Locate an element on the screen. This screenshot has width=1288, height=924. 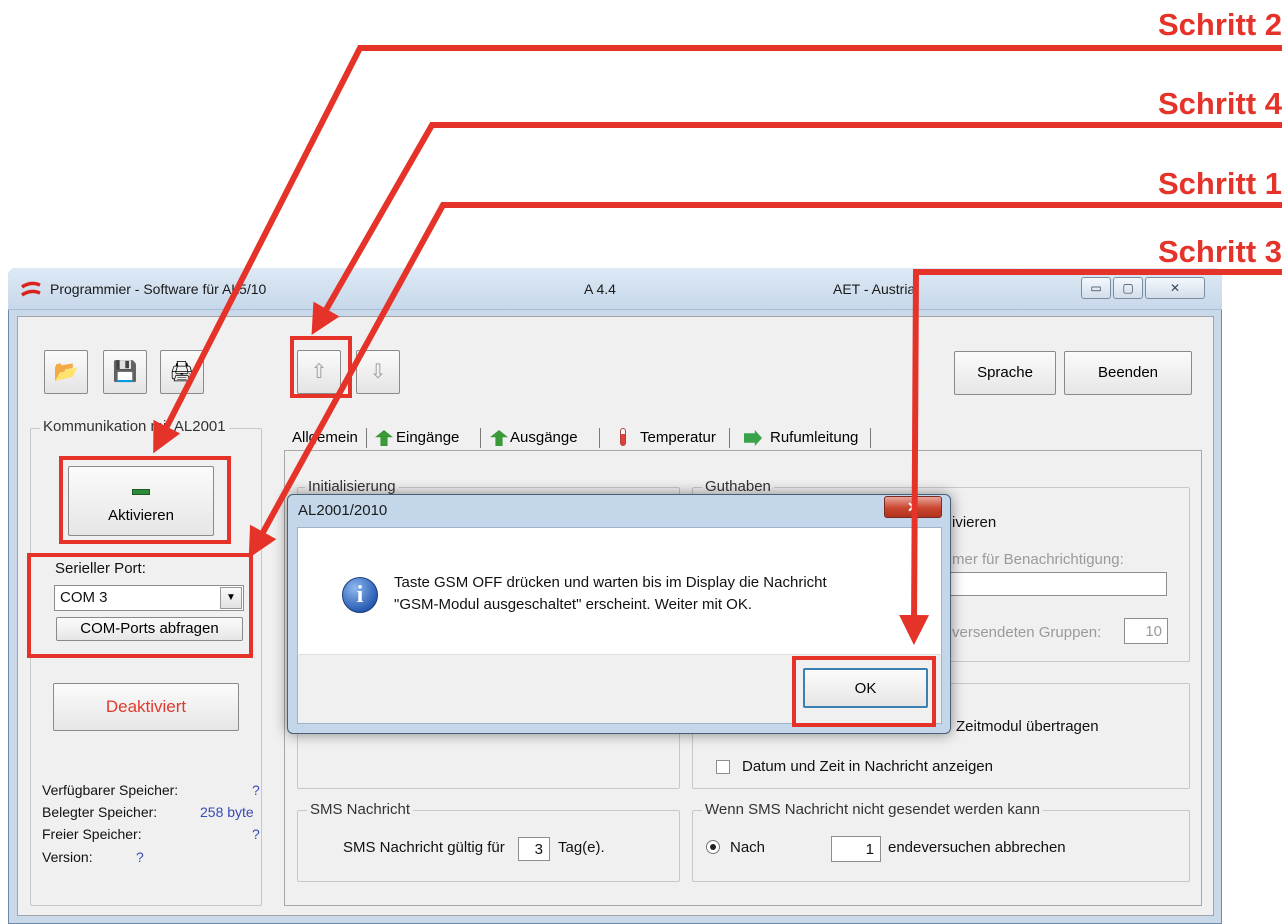
maximize-button: ▢ is located at coordinates (1128, 288).